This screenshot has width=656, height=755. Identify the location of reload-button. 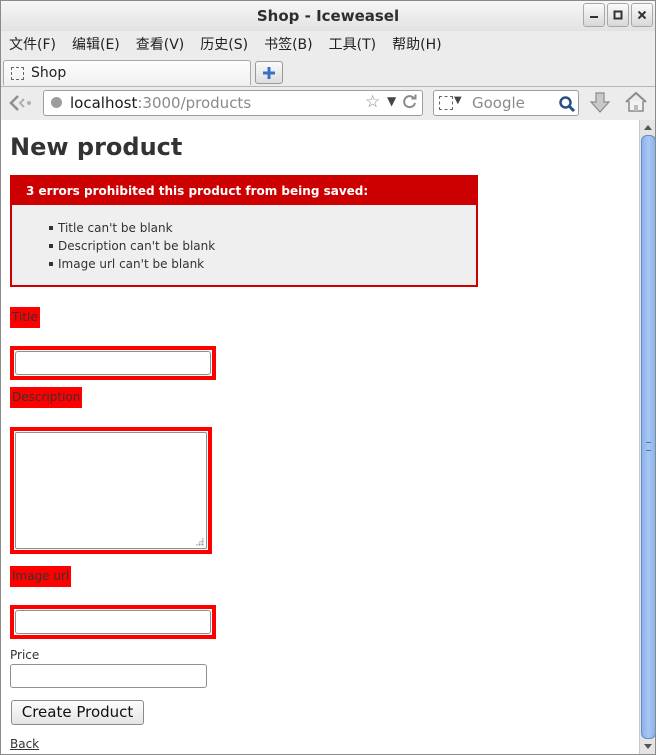
(410, 104).